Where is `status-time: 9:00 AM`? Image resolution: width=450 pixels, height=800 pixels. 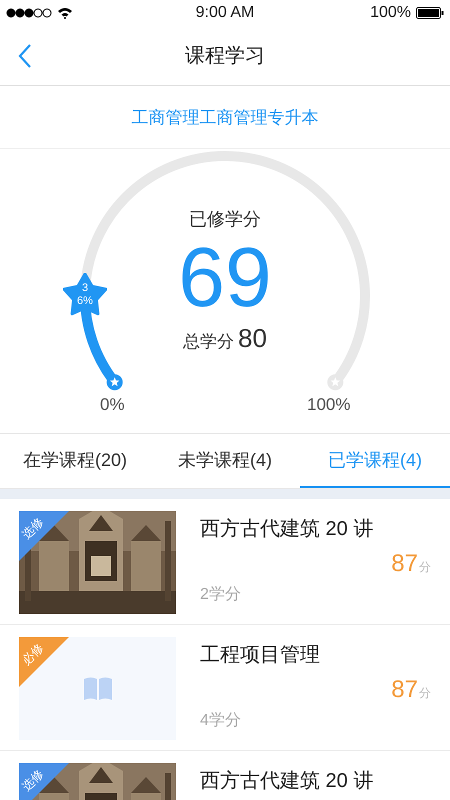 status-time: 9:00 AM is located at coordinates (225, 13).